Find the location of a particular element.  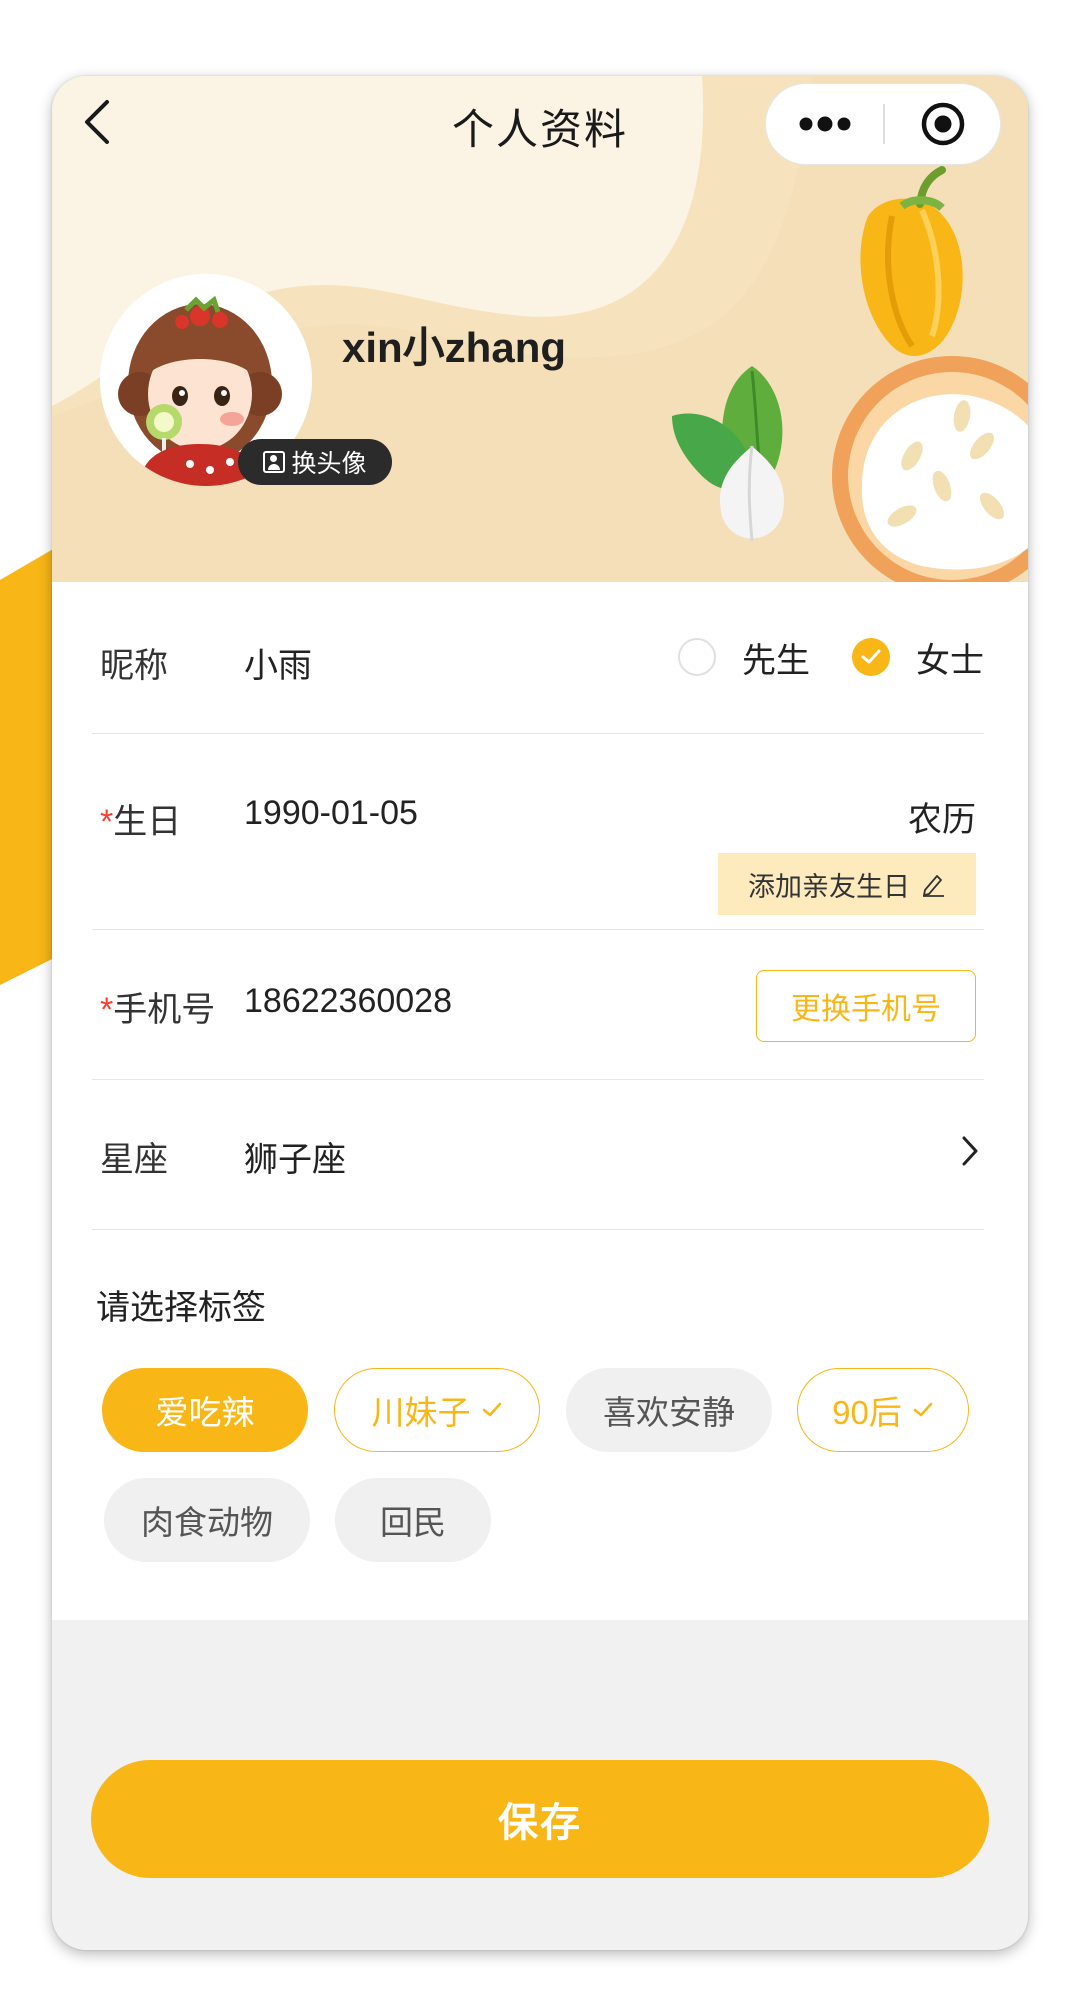

constellation-value: 狮子座 is located at coordinates (295, 1160).